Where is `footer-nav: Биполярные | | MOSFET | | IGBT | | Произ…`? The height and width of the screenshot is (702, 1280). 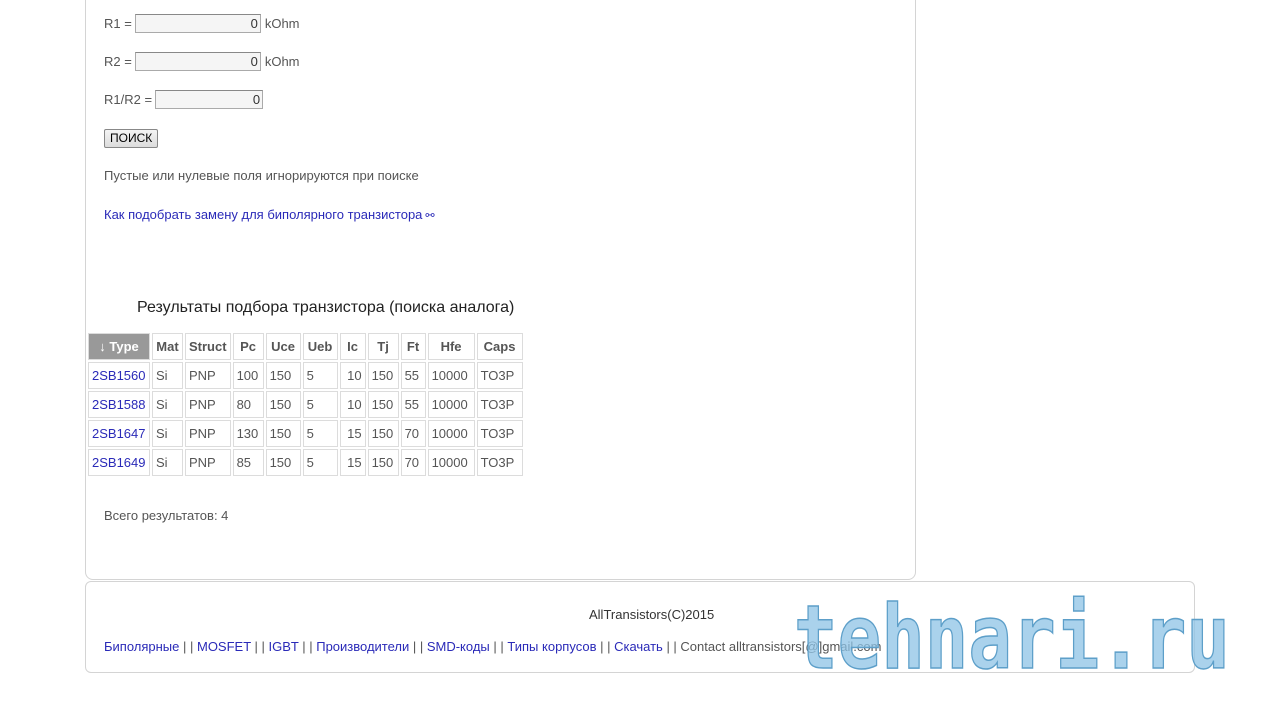
footer-nav: Биполярные | | MOSFET | | IGBT | | Произ… is located at coordinates (492, 646).